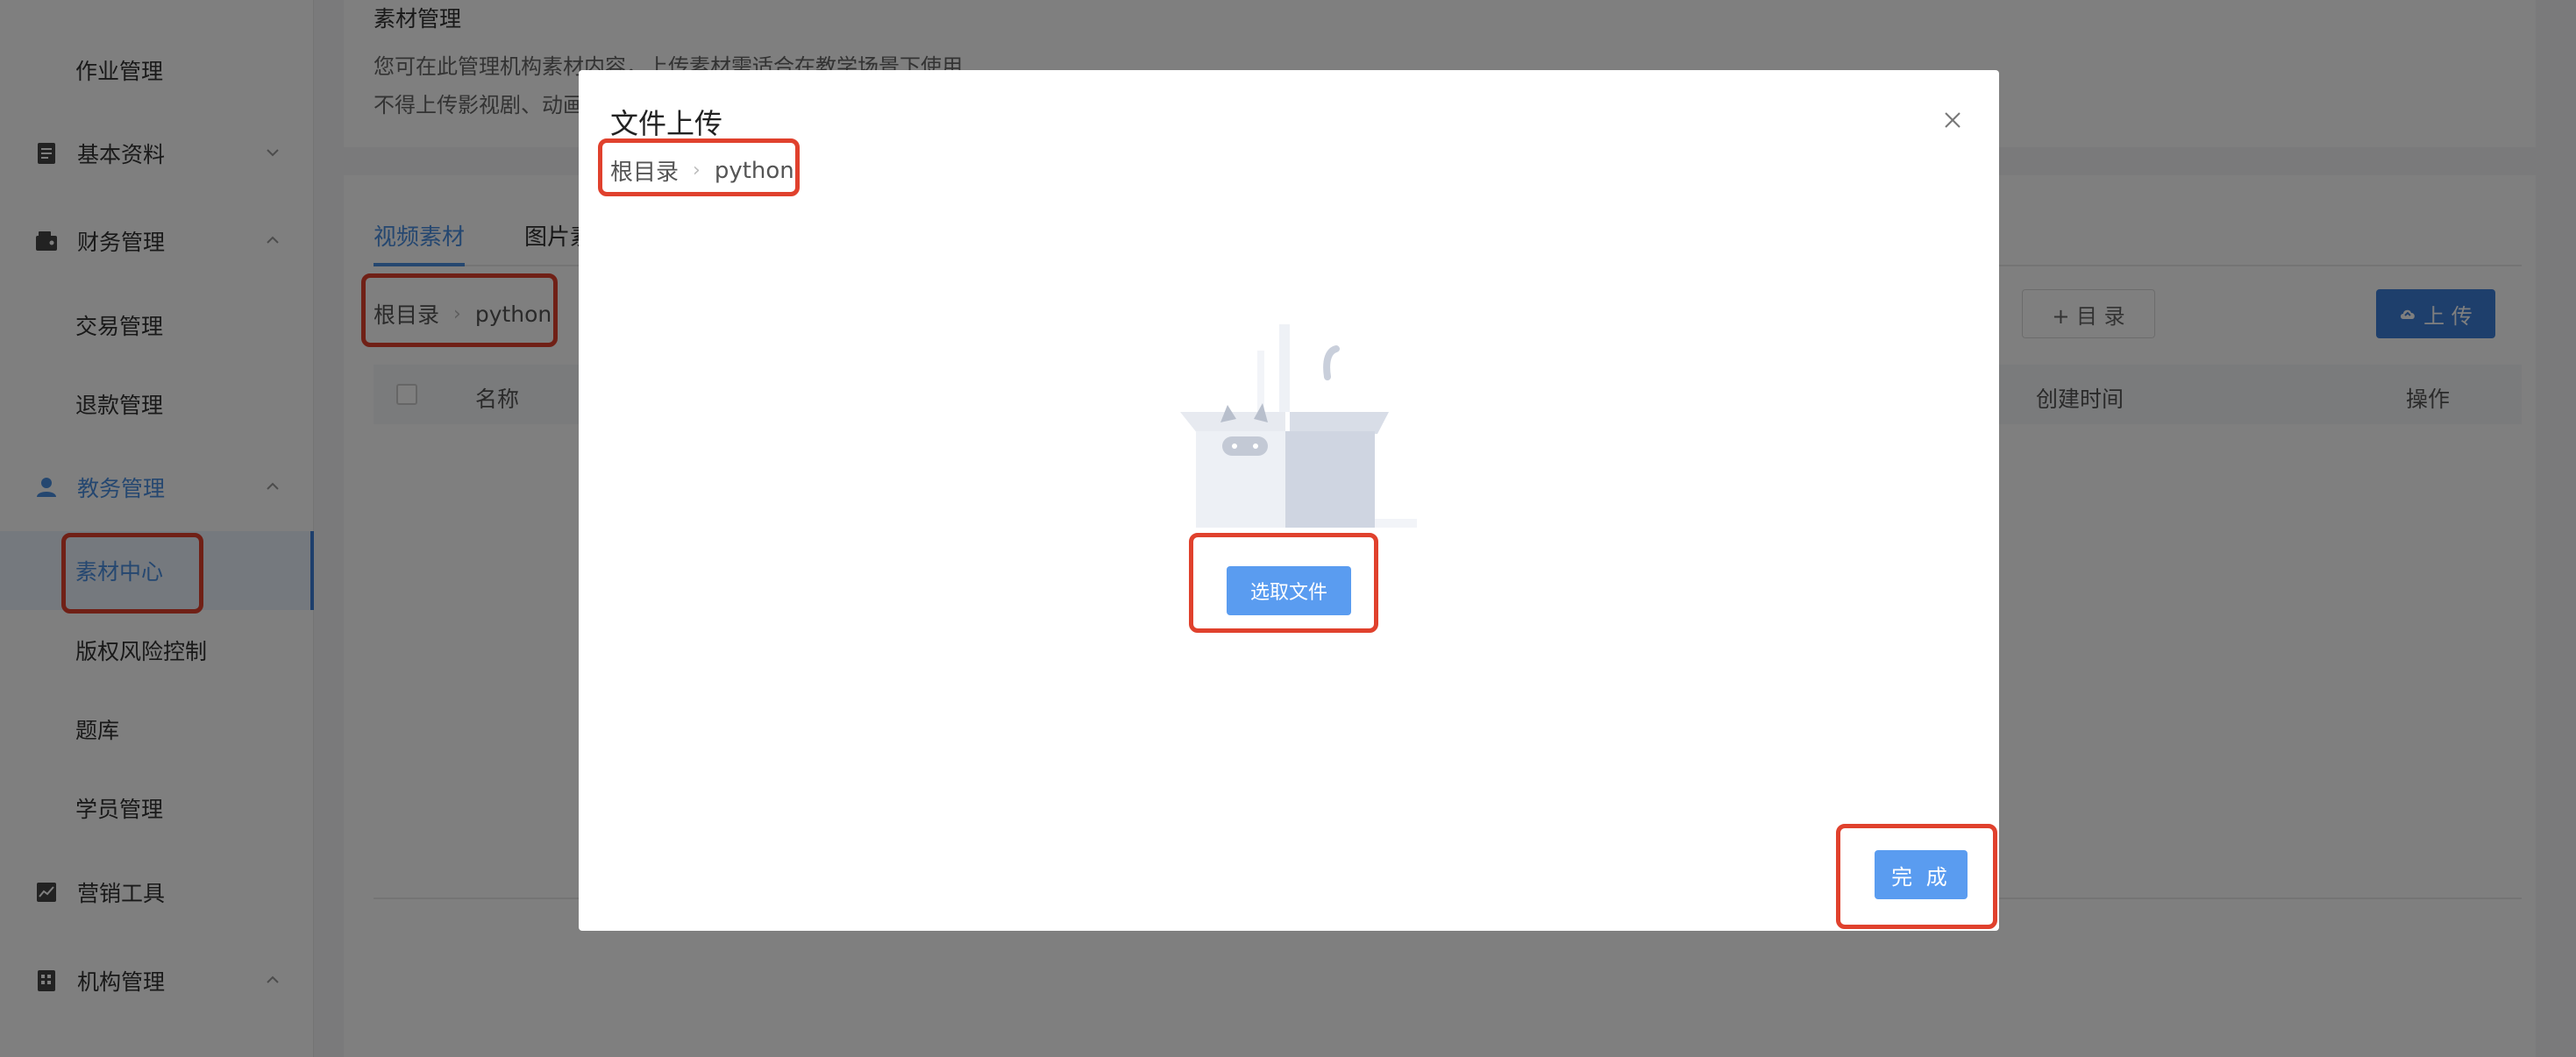  Describe the element at coordinates (1952, 120) in the screenshot. I see `close-icon` at that location.